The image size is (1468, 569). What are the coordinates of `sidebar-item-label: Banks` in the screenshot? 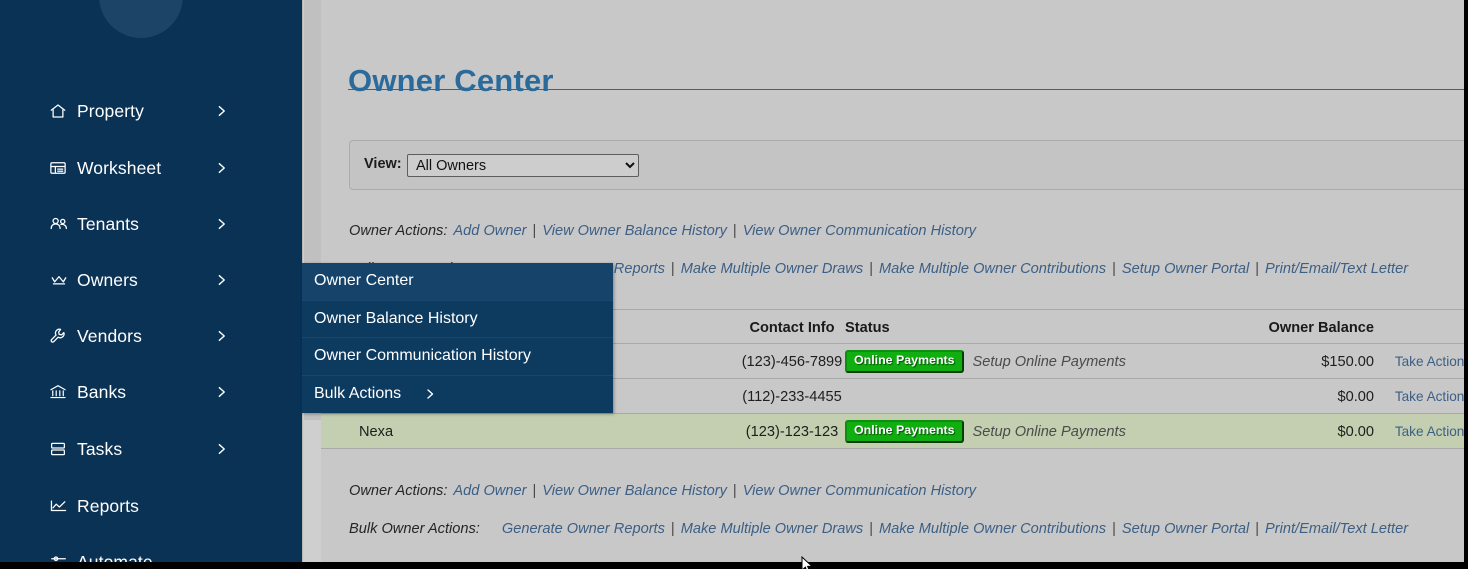 It's located at (102, 391).